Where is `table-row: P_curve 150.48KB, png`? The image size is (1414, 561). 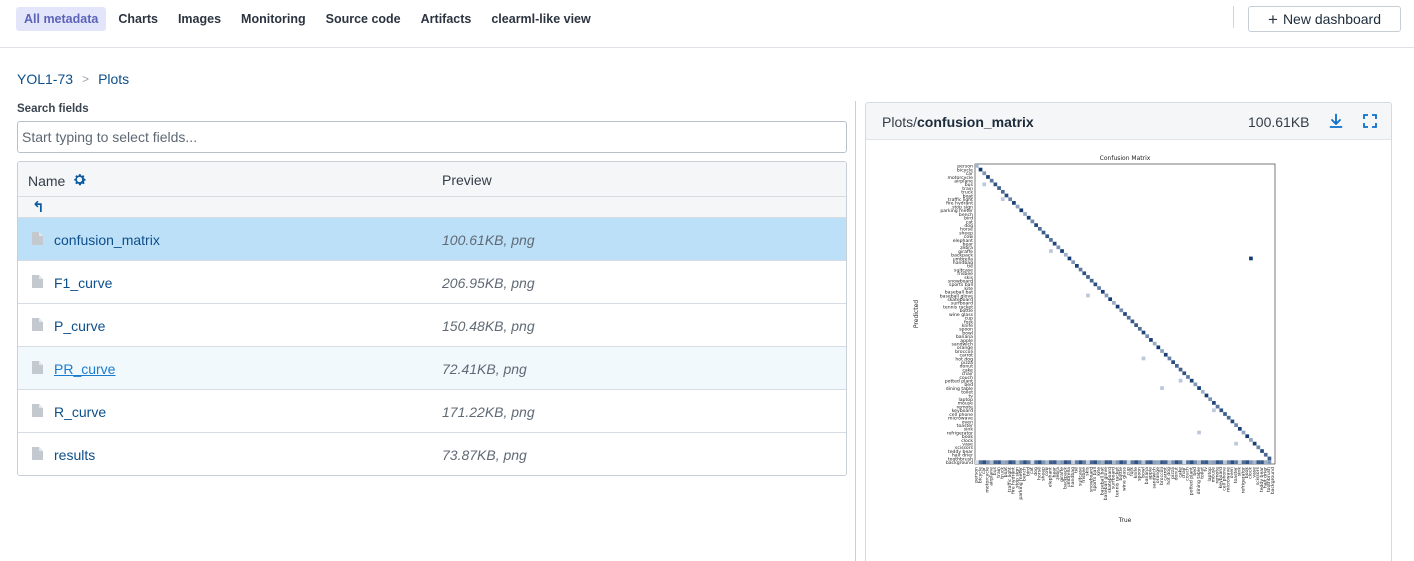 table-row: P_curve 150.48KB, png is located at coordinates (432, 325).